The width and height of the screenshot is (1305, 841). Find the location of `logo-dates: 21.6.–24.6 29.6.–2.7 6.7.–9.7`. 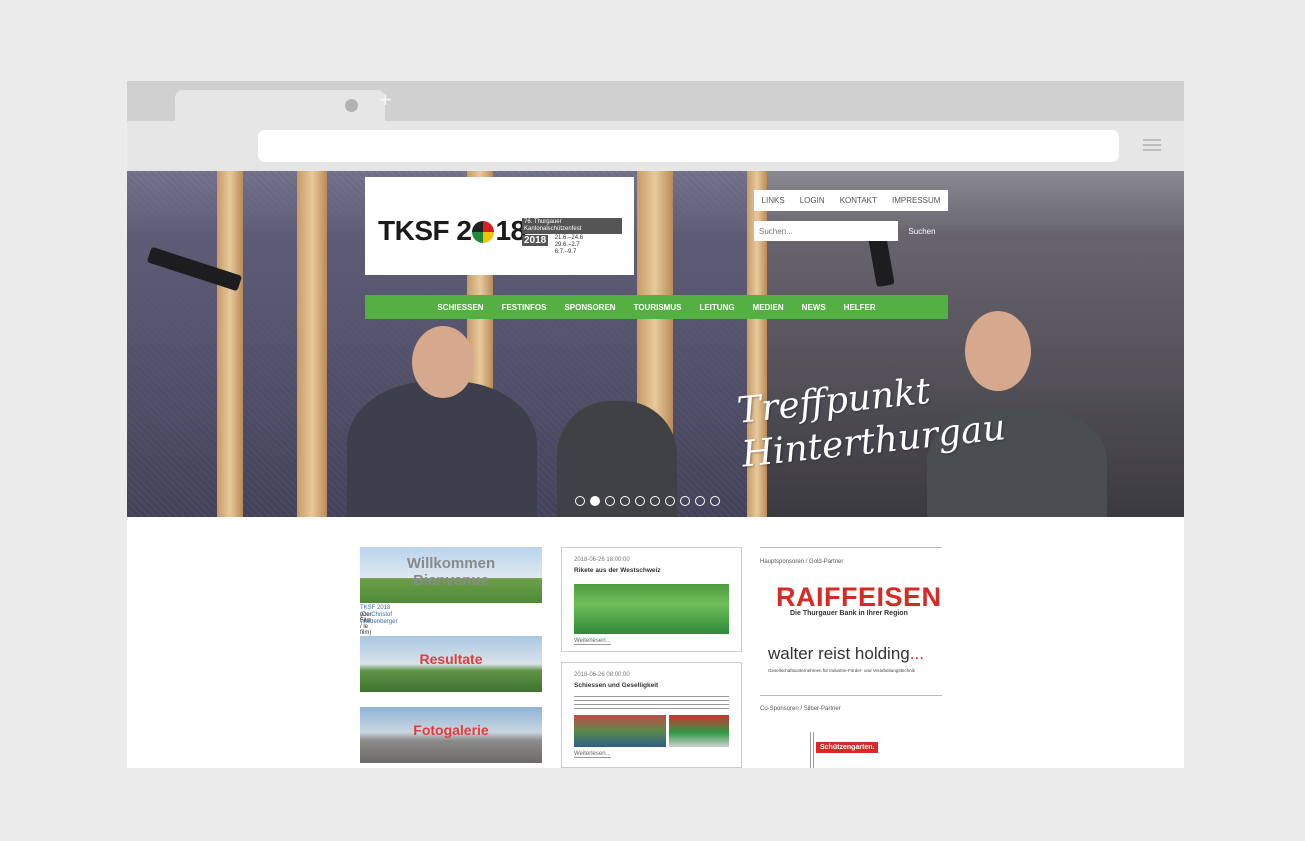

logo-dates: 21.6.–24.6 29.6.–2.7 6.7.–9.7 is located at coordinates (569, 245).